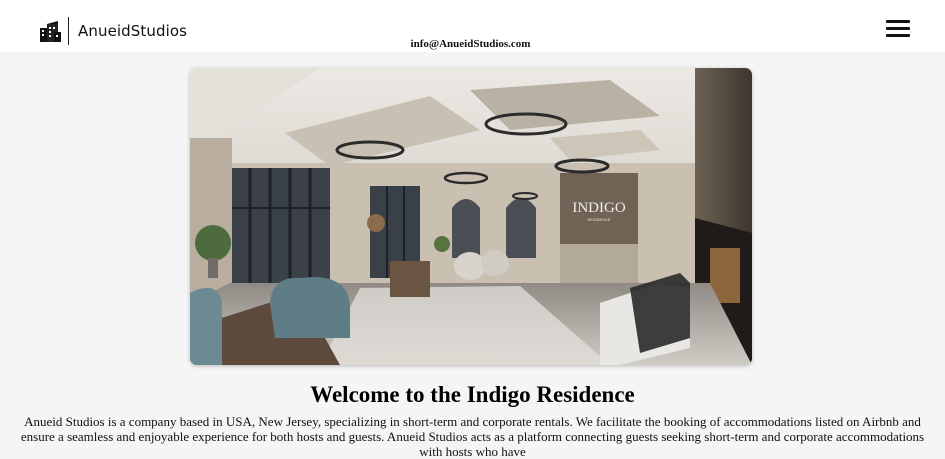 The image size is (945, 459). I want to click on contact-email-text: info@AnueidStudios.com, so click(471, 44).